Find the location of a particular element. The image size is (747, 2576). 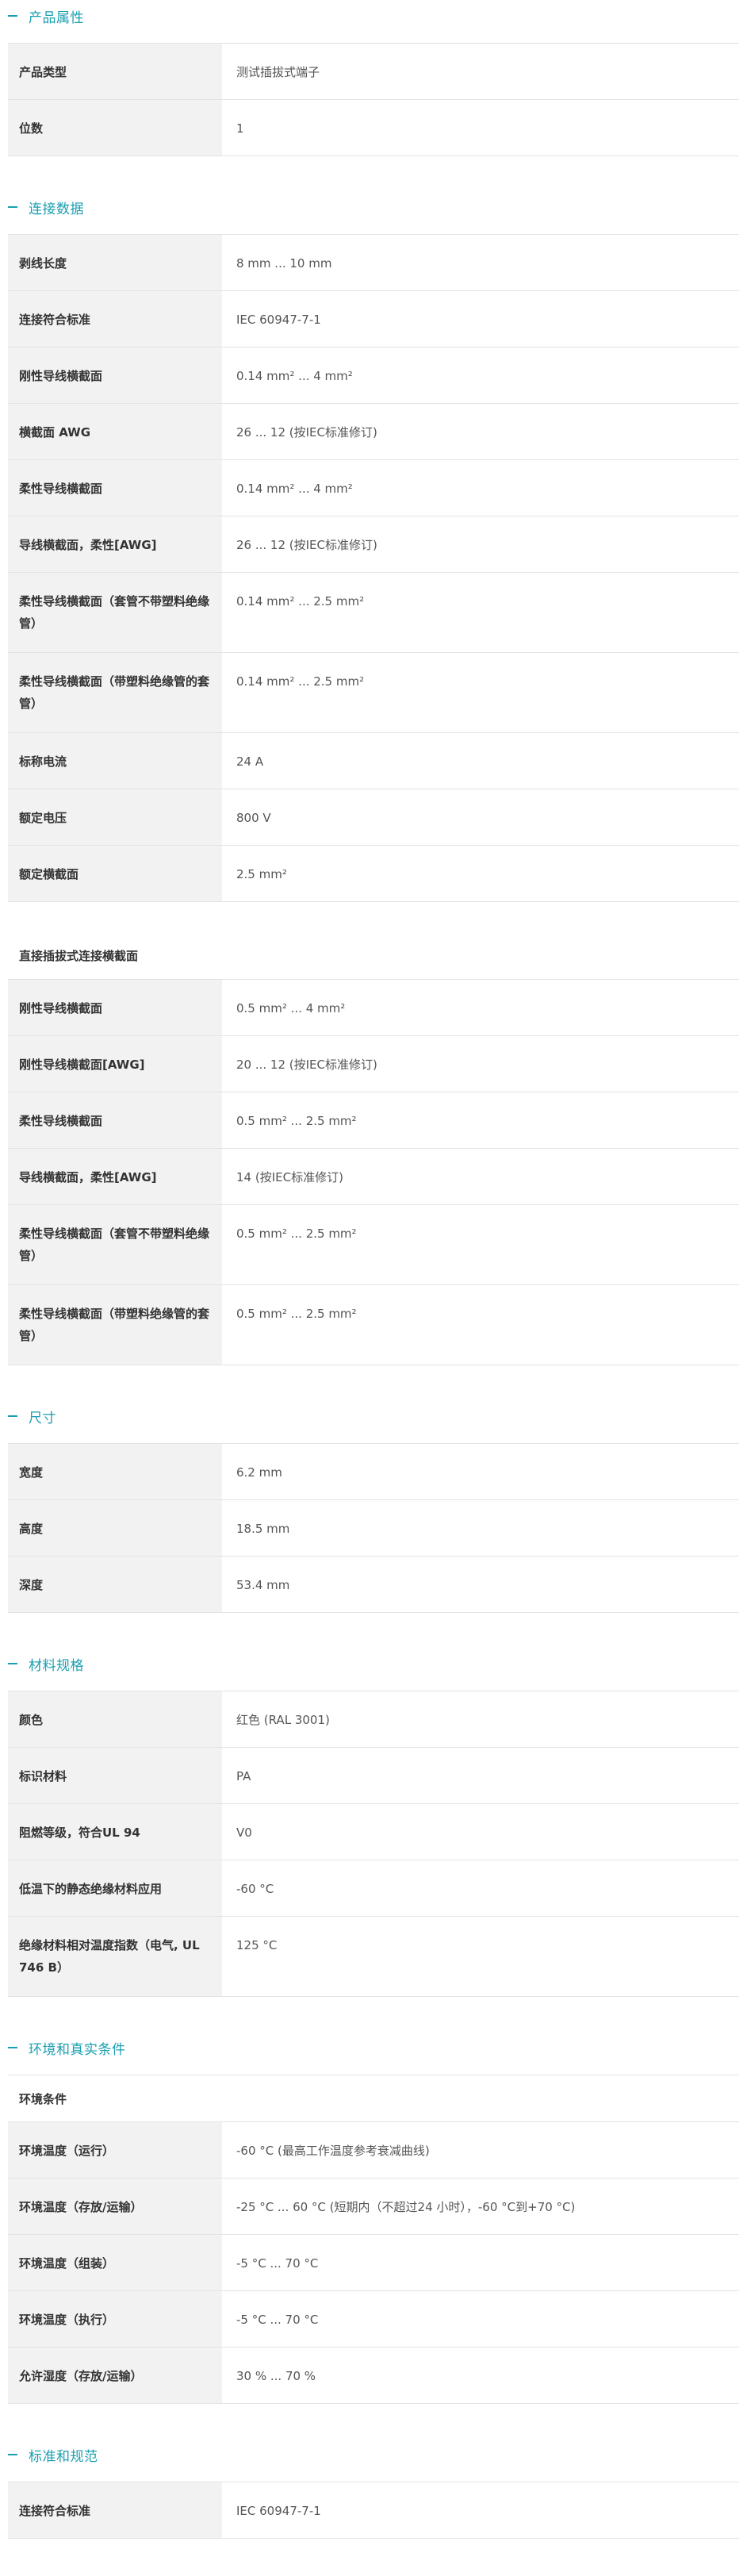

section-header-material-specs: 材料规格 is located at coordinates (373, 1664).